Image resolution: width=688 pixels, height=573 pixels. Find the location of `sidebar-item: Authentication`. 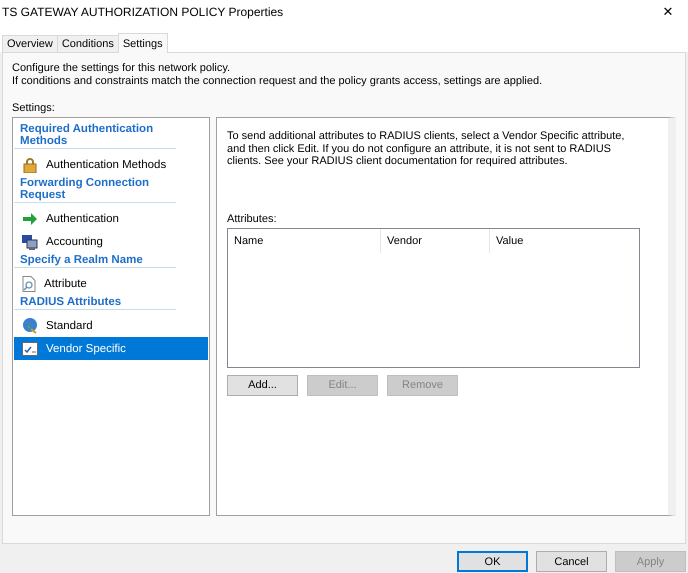

sidebar-item: Authentication is located at coordinates (111, 218).